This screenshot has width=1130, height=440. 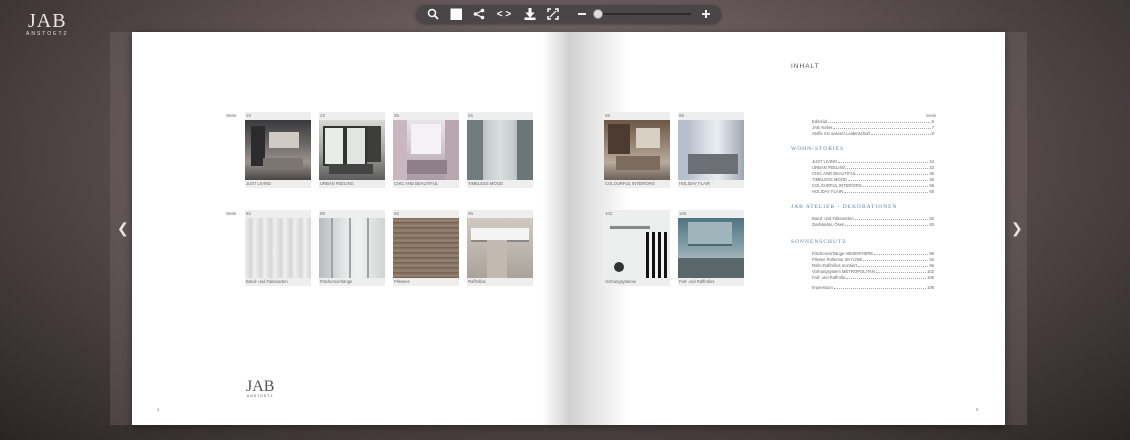 What do you see at coordinates (637, 282) in the screenshot?
I see `tile-caption: Vorhangsysteme` at bounding box center [637, 282].